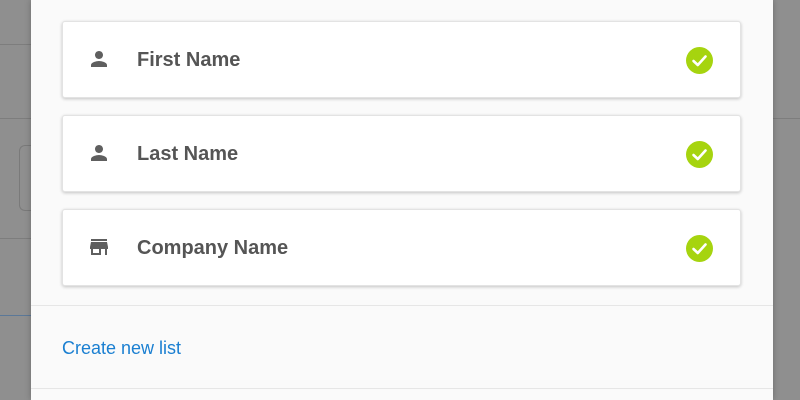  Describe the element at coordinates (188, 154) in the screenshot. I see `field-label: Last Name` at that location.